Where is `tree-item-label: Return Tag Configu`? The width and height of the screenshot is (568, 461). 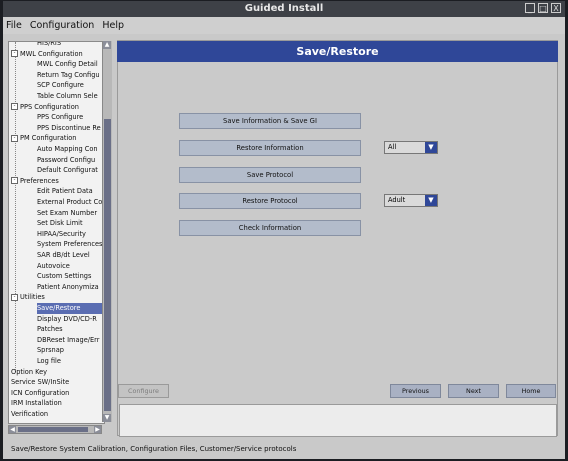
tree-item-label: Return Tag Configu is located at coordinates (68, 74).